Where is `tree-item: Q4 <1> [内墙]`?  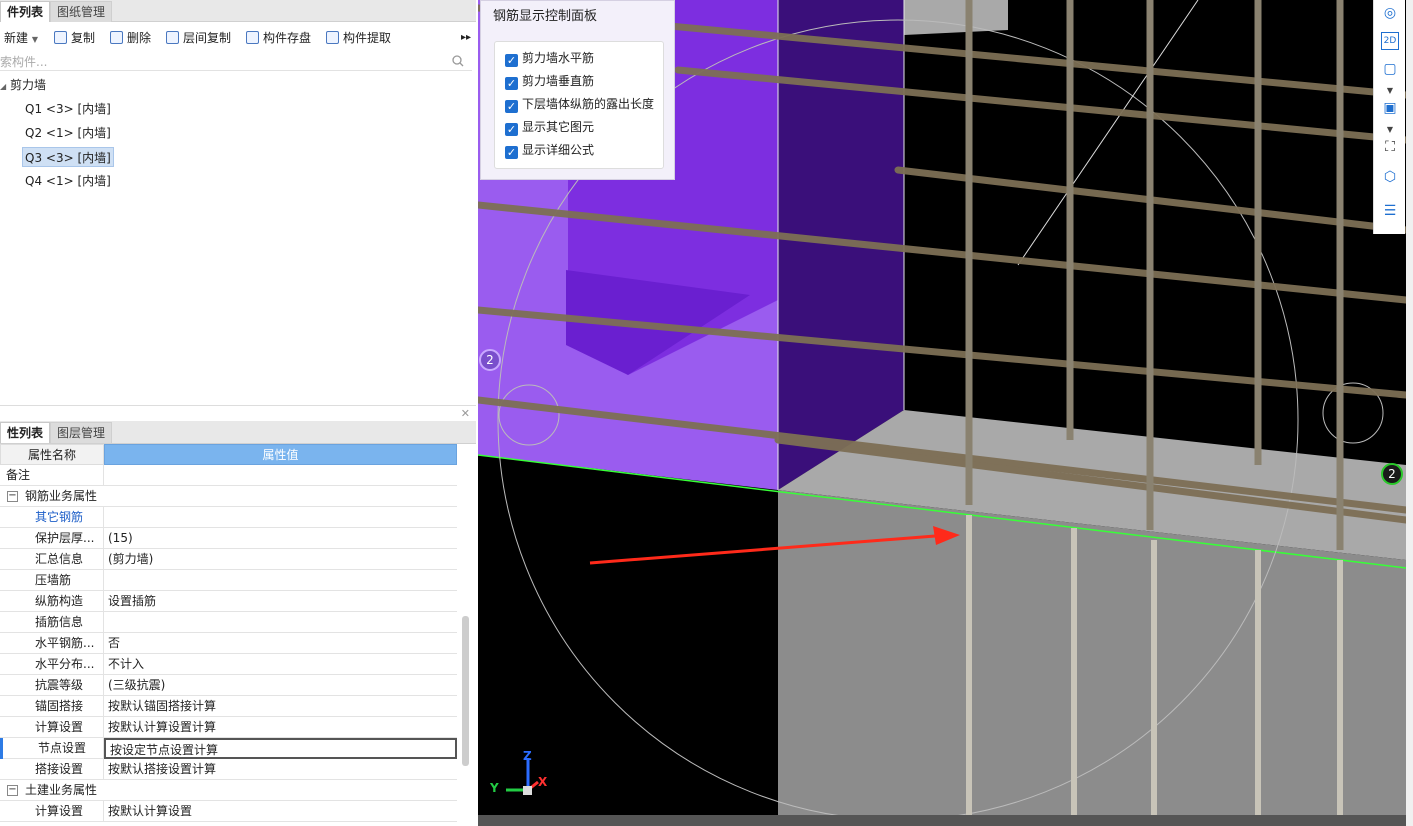 tree-item: Q4 <1> [内墙] is located at coordinates (68, 181).